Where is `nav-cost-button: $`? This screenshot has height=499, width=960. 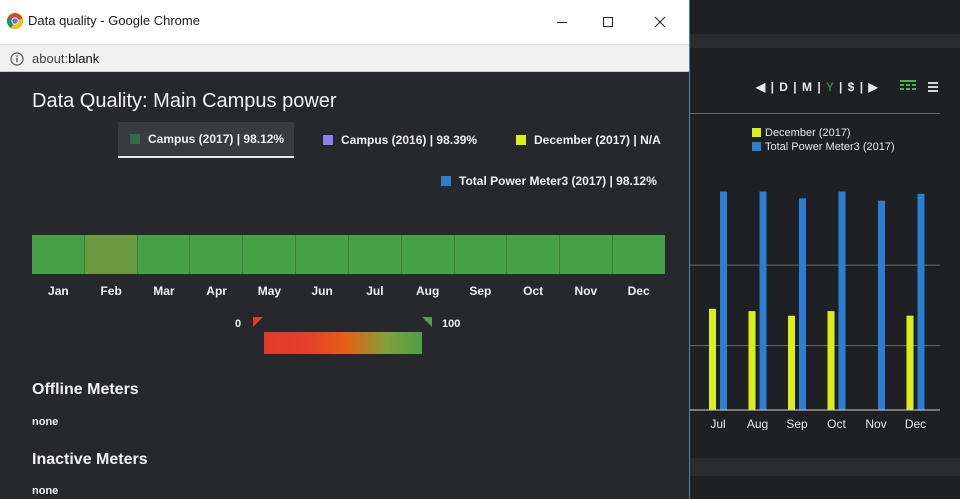
nav-cost-button: $ is located at coordinates (852, 87).